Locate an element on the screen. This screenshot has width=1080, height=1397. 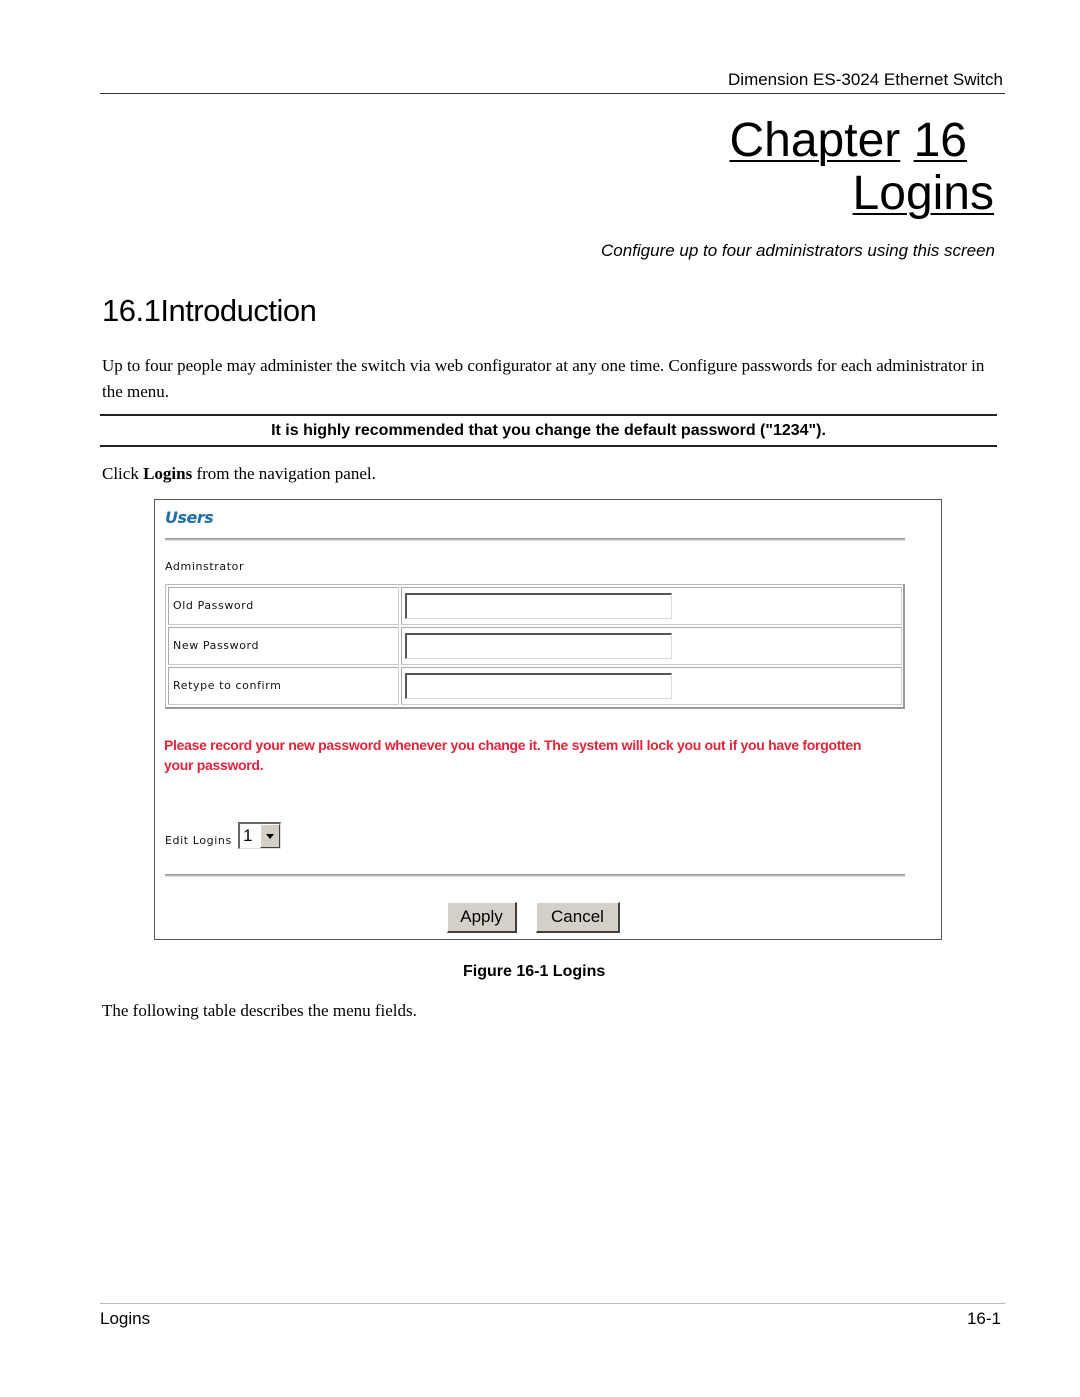
chevron-down-icon is located at coordinates (270, 836).